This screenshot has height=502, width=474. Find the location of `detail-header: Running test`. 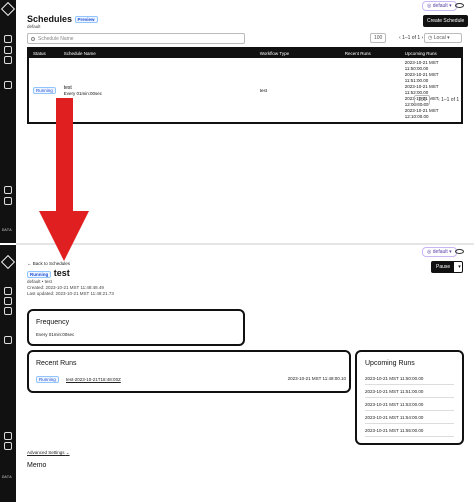

detail-header: Running test is located at coordinates (48, 273).